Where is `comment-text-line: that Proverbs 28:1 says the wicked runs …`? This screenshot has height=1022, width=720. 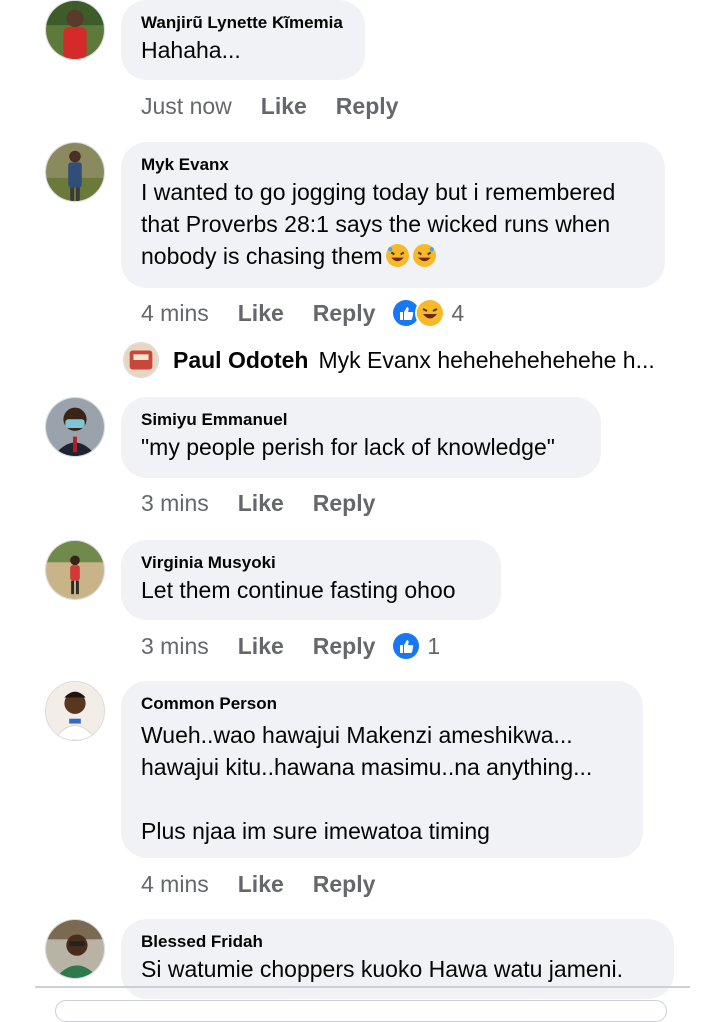
comment-text-line: that Proverbs 28:1 says the wicked runs … is located at coordinates (376, 224).